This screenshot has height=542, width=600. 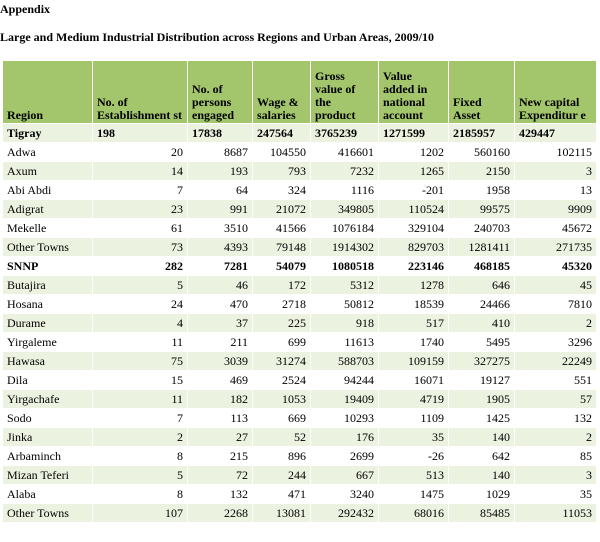 I want to click on column-header-establishments: No. of Establishment st, so click(x=140, y=92).